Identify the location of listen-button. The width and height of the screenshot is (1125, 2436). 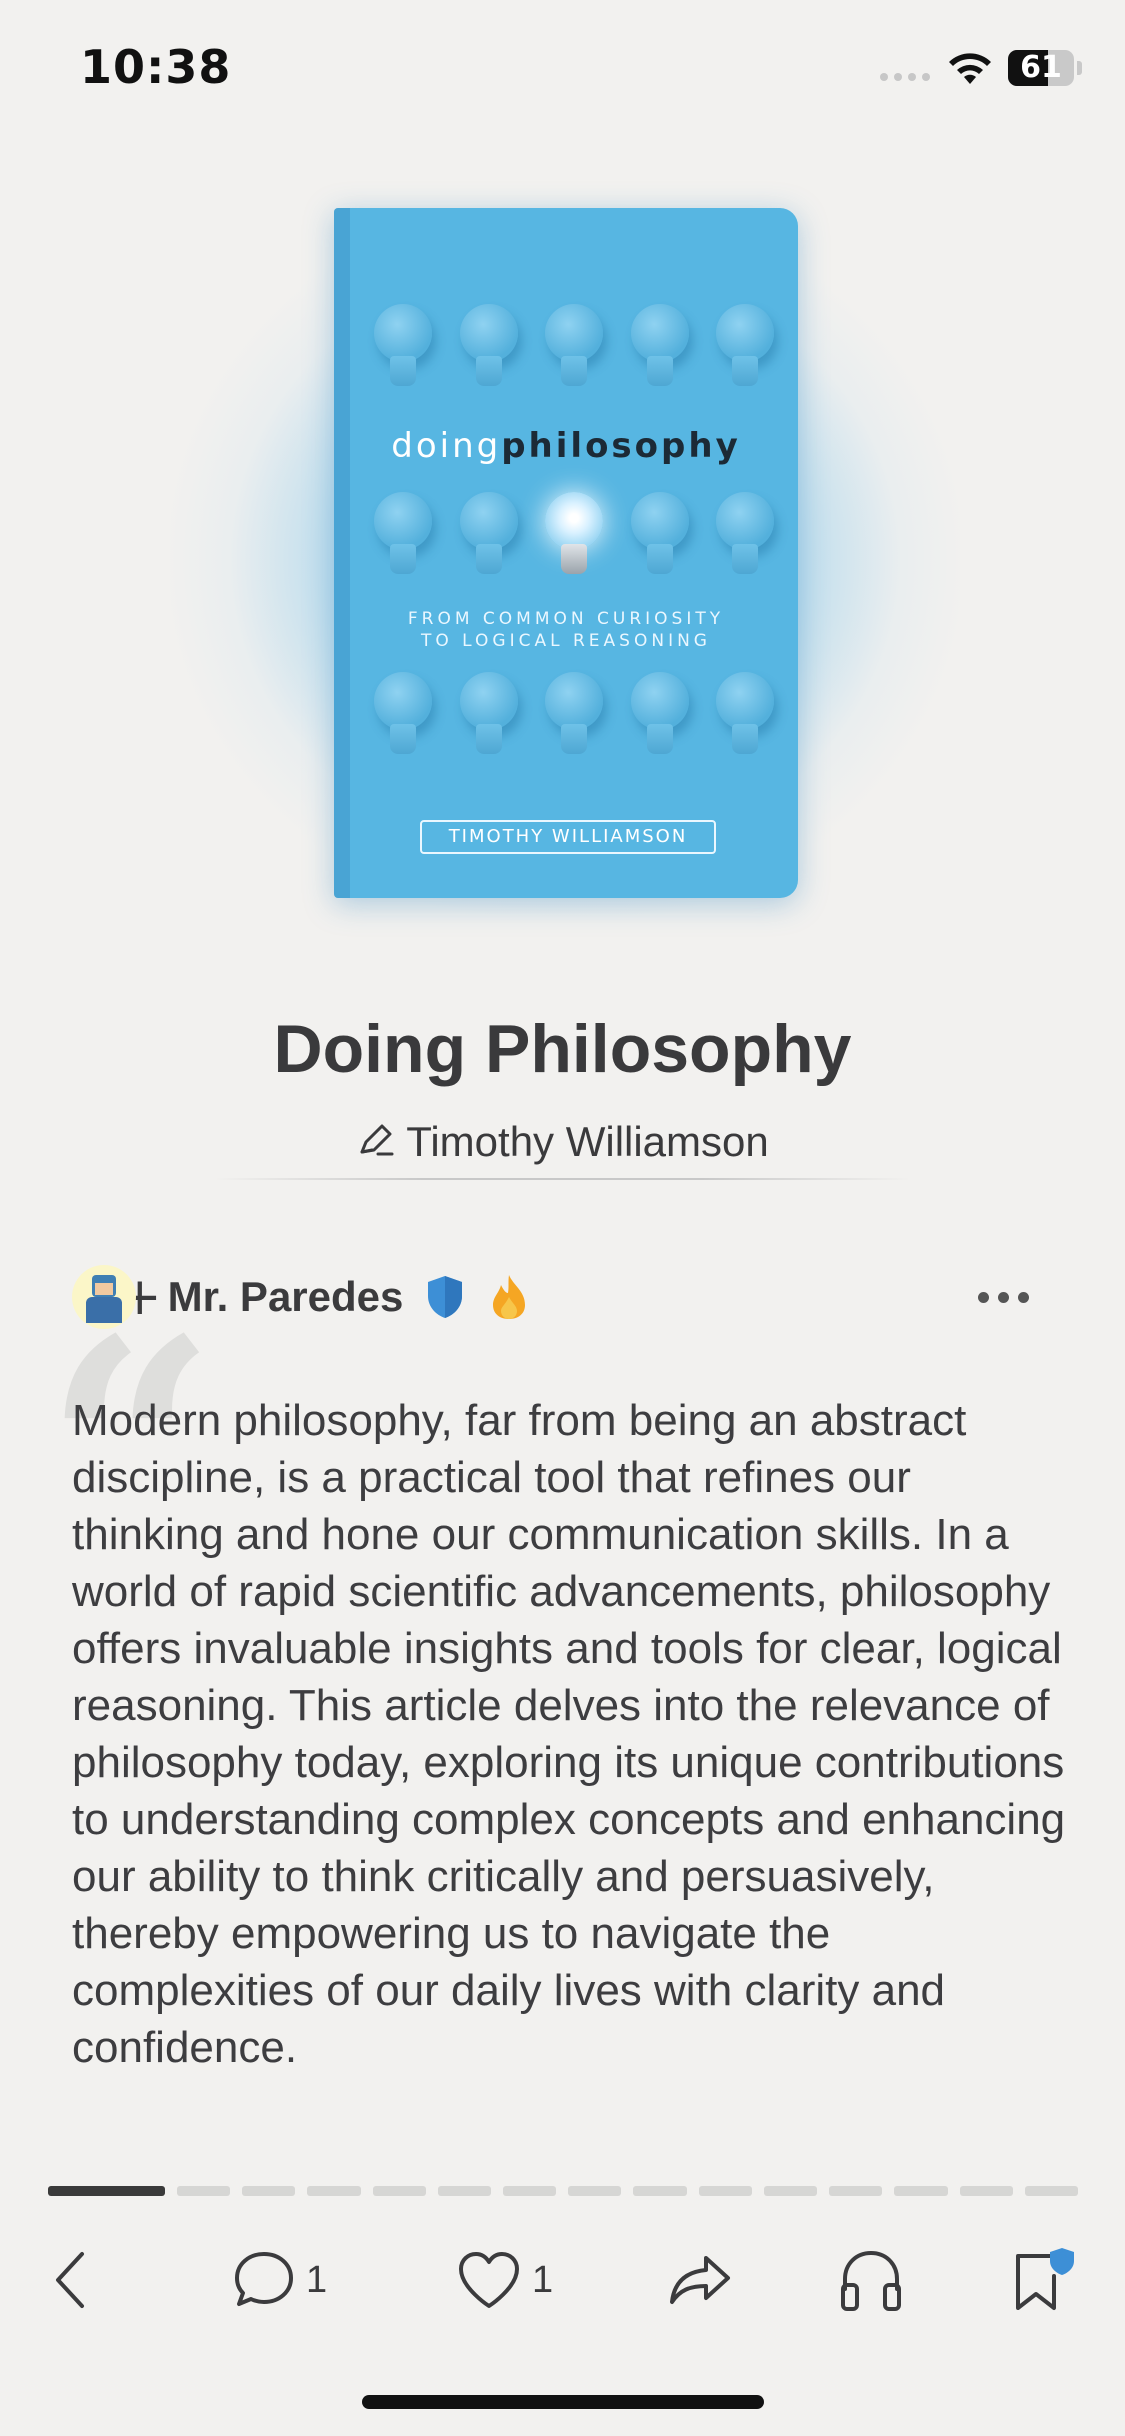
(871, 2280).